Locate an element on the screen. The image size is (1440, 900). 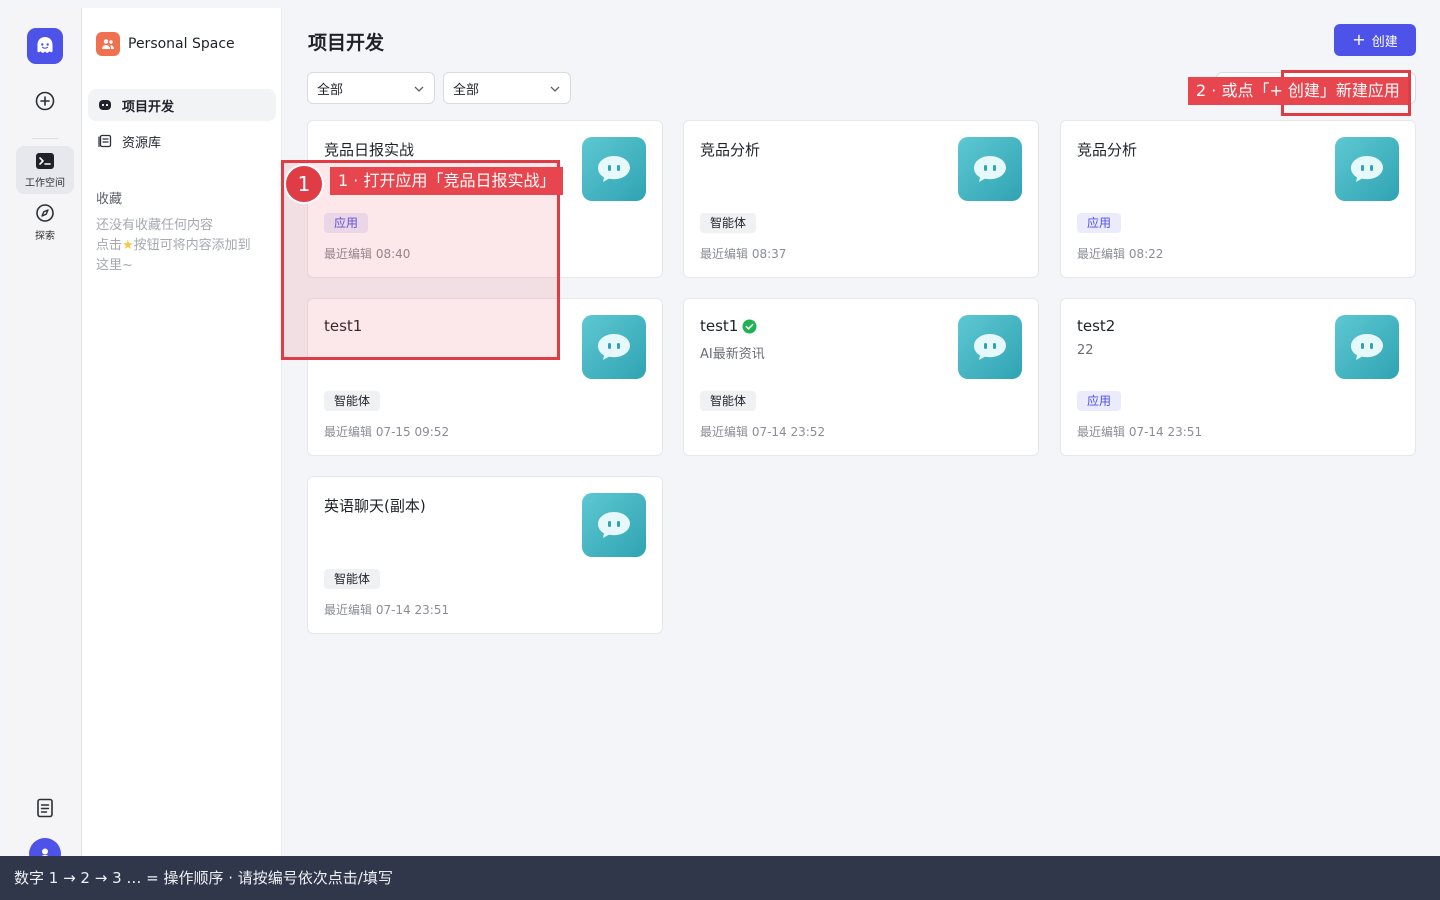
sidebar-item-label: 项目开发 is located at coordinates (148, 107).